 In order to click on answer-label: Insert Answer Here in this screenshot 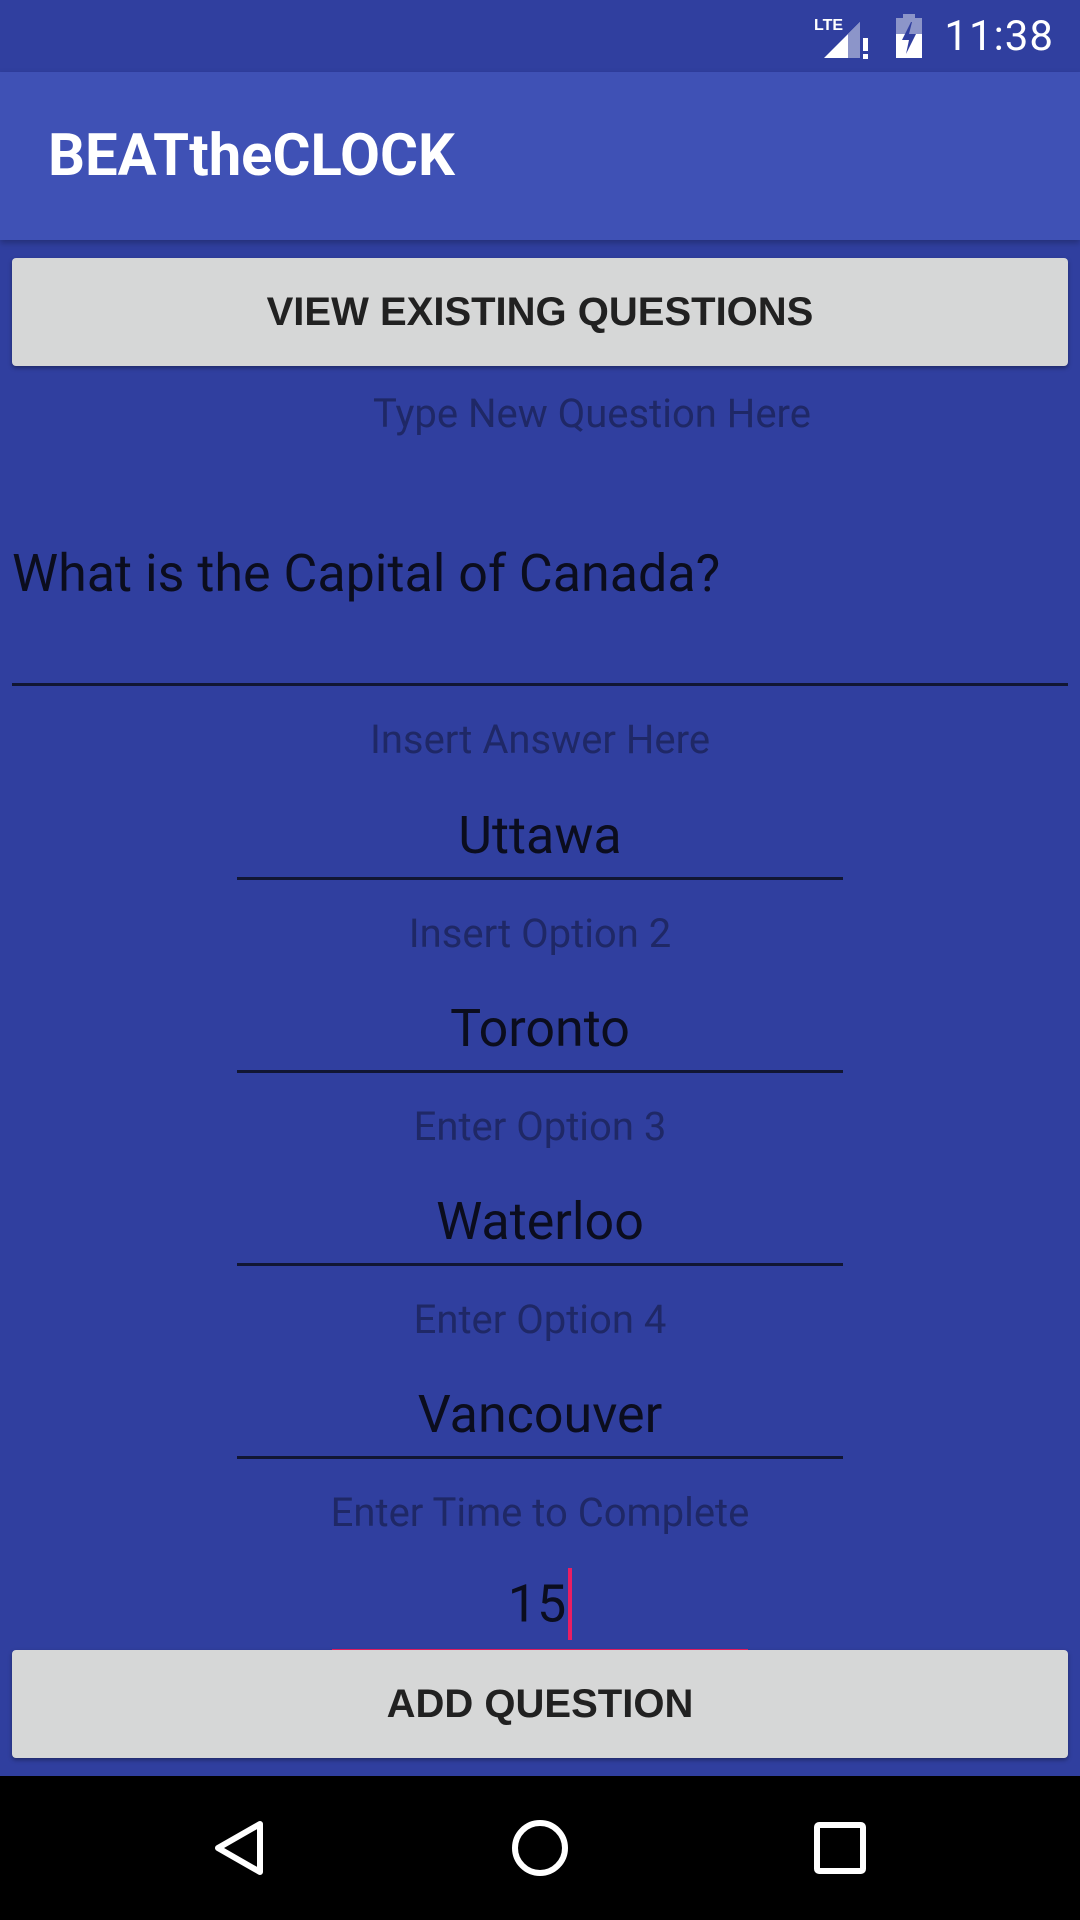, I will do `click(540, 739)`.